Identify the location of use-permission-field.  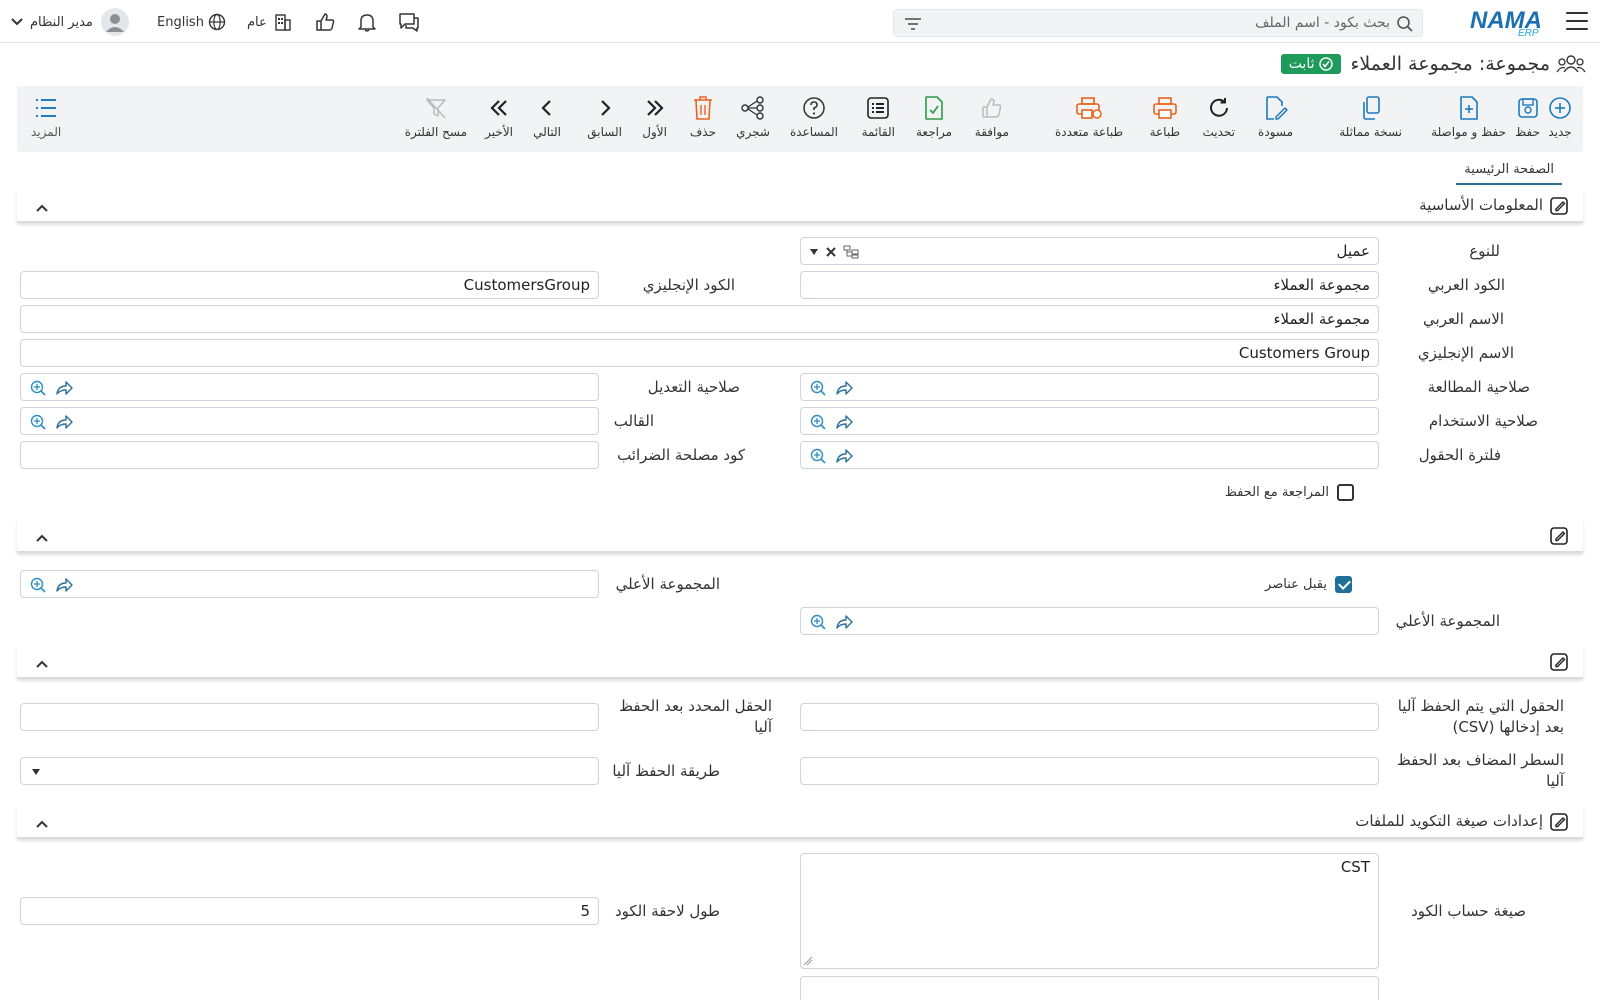
(1089, 421).